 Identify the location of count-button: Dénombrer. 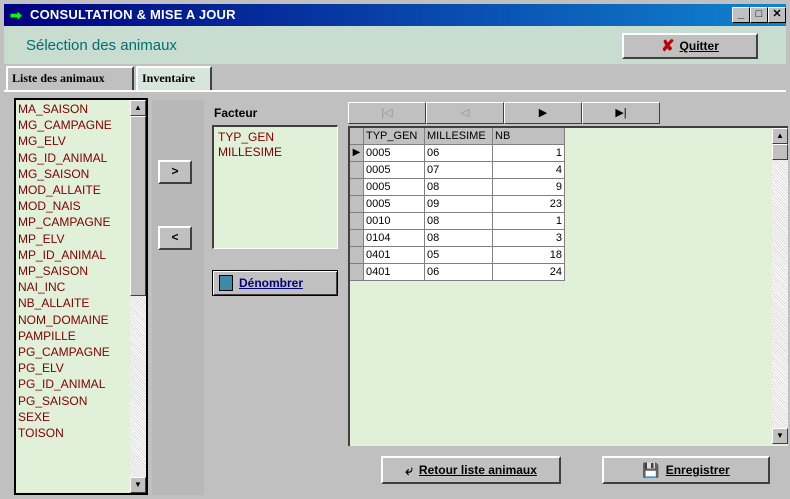
(275, 283).